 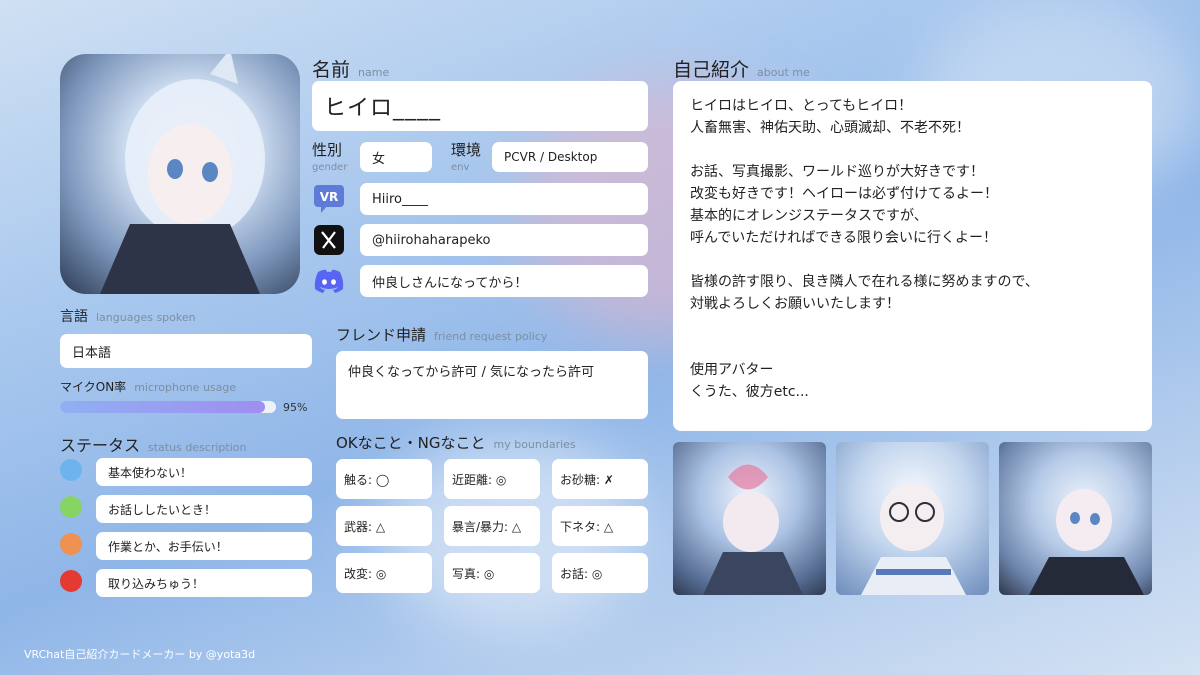 I want to click on env-label: 環境 env, so click(x=466, y=157).